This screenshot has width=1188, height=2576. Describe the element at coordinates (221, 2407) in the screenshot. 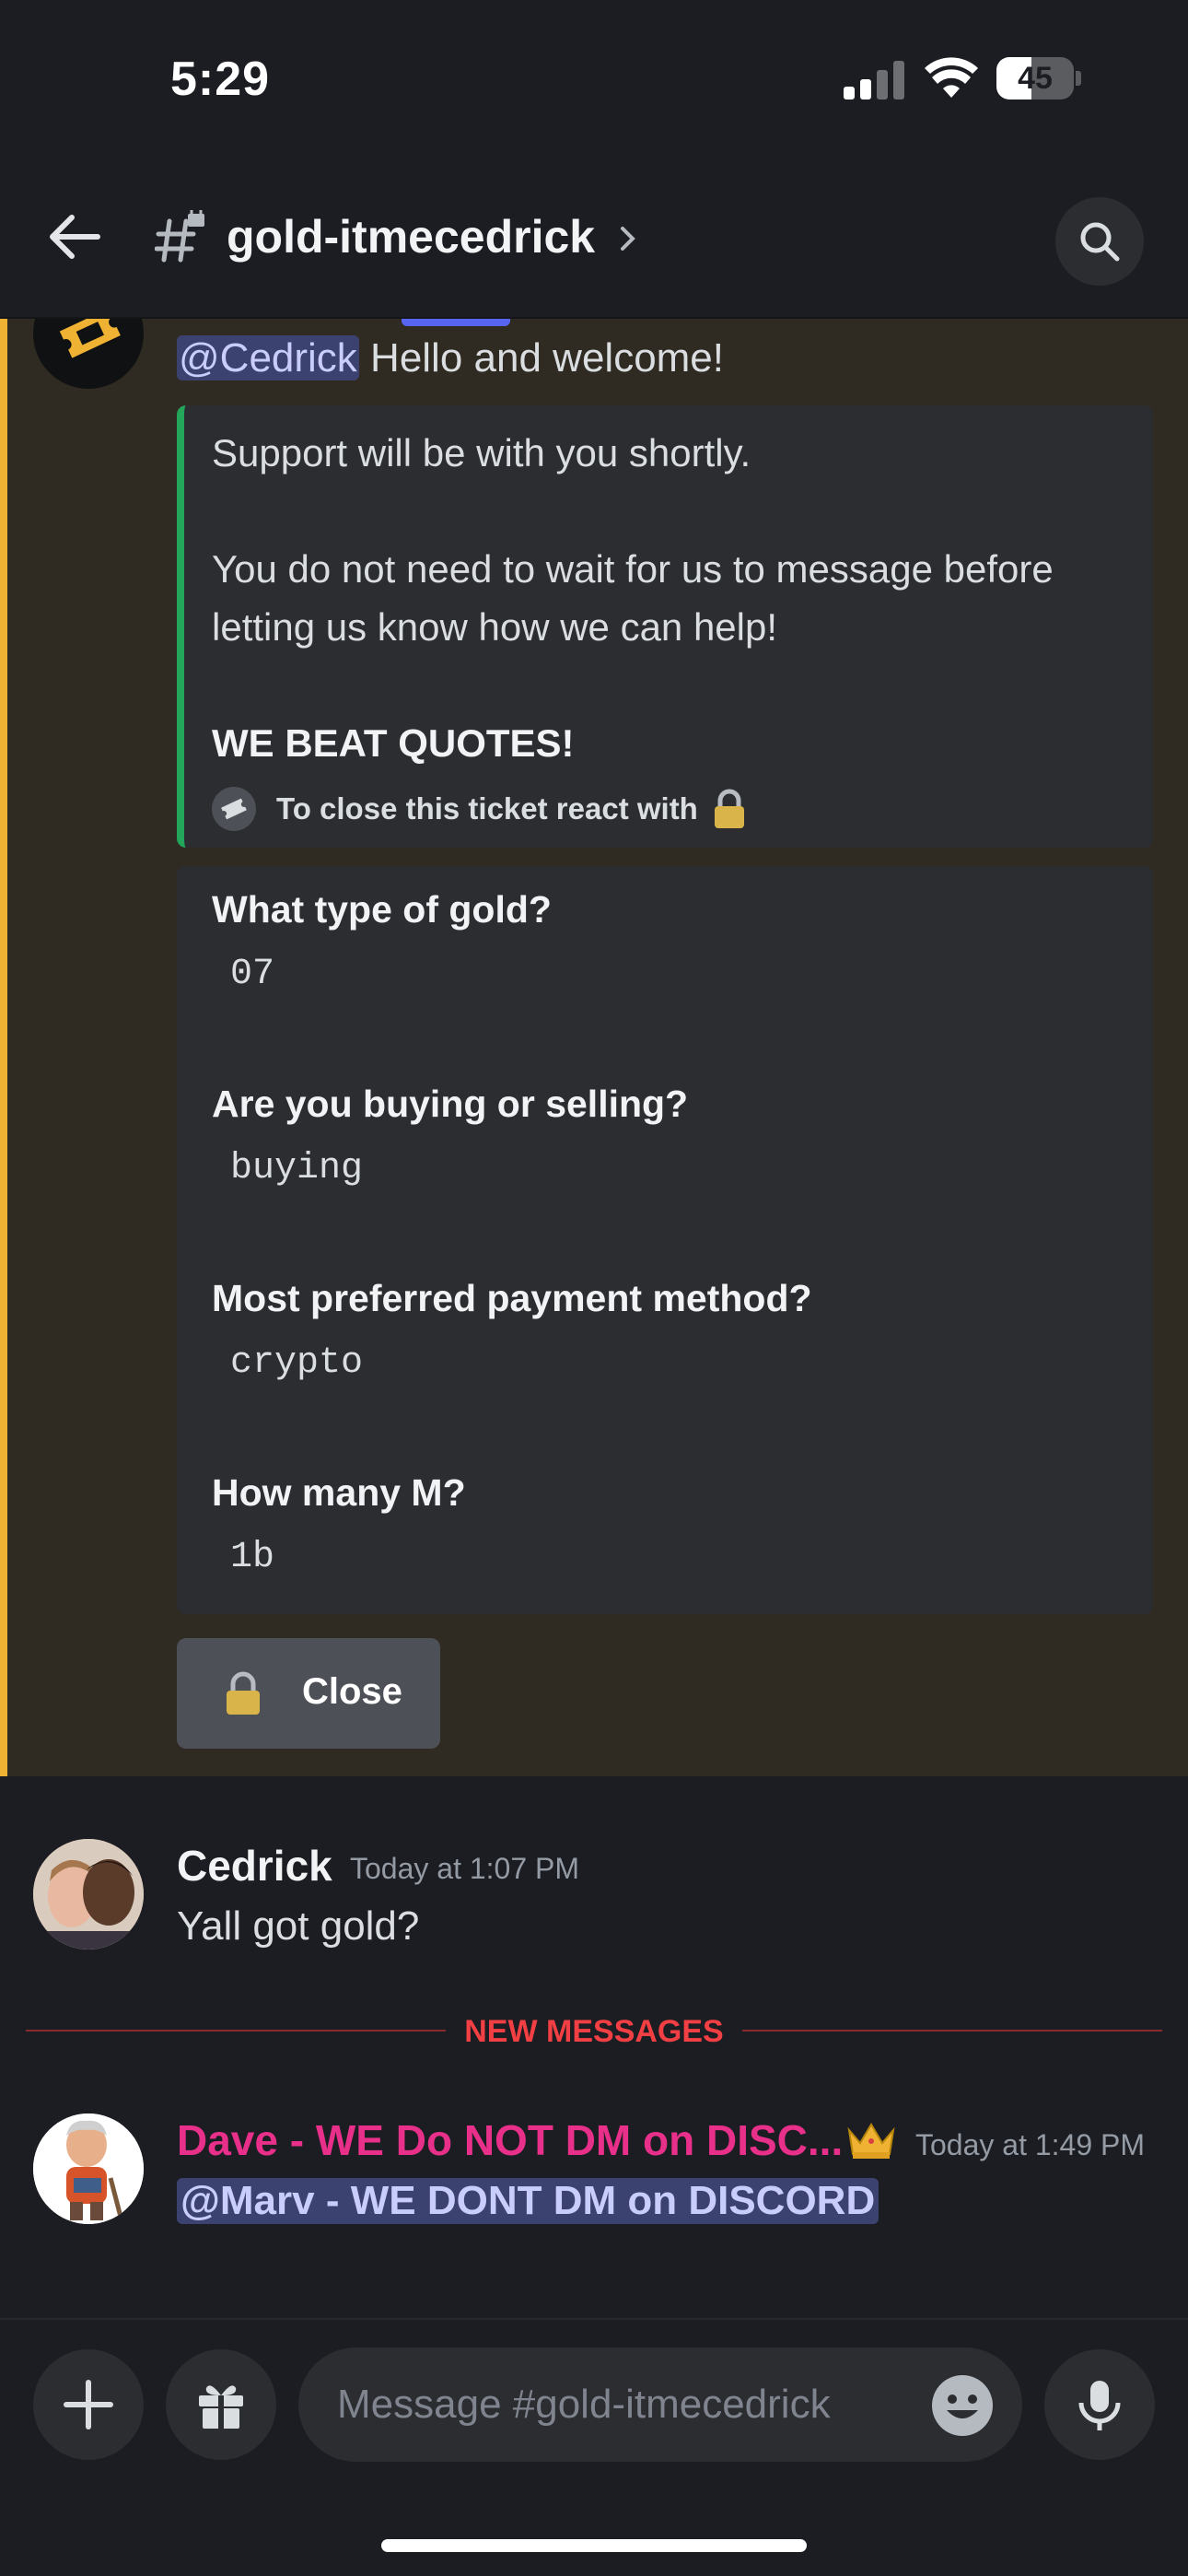

I see `gift-icon` at that location.